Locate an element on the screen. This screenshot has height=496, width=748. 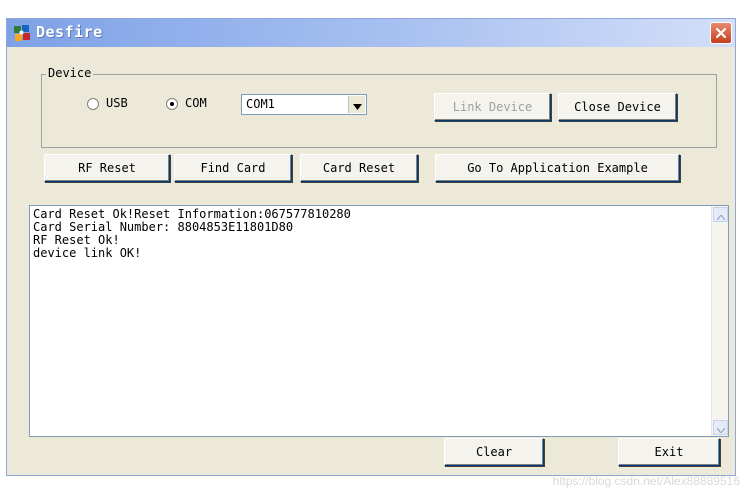
link-device-button: Link Device is located at coordinates (492, 107).